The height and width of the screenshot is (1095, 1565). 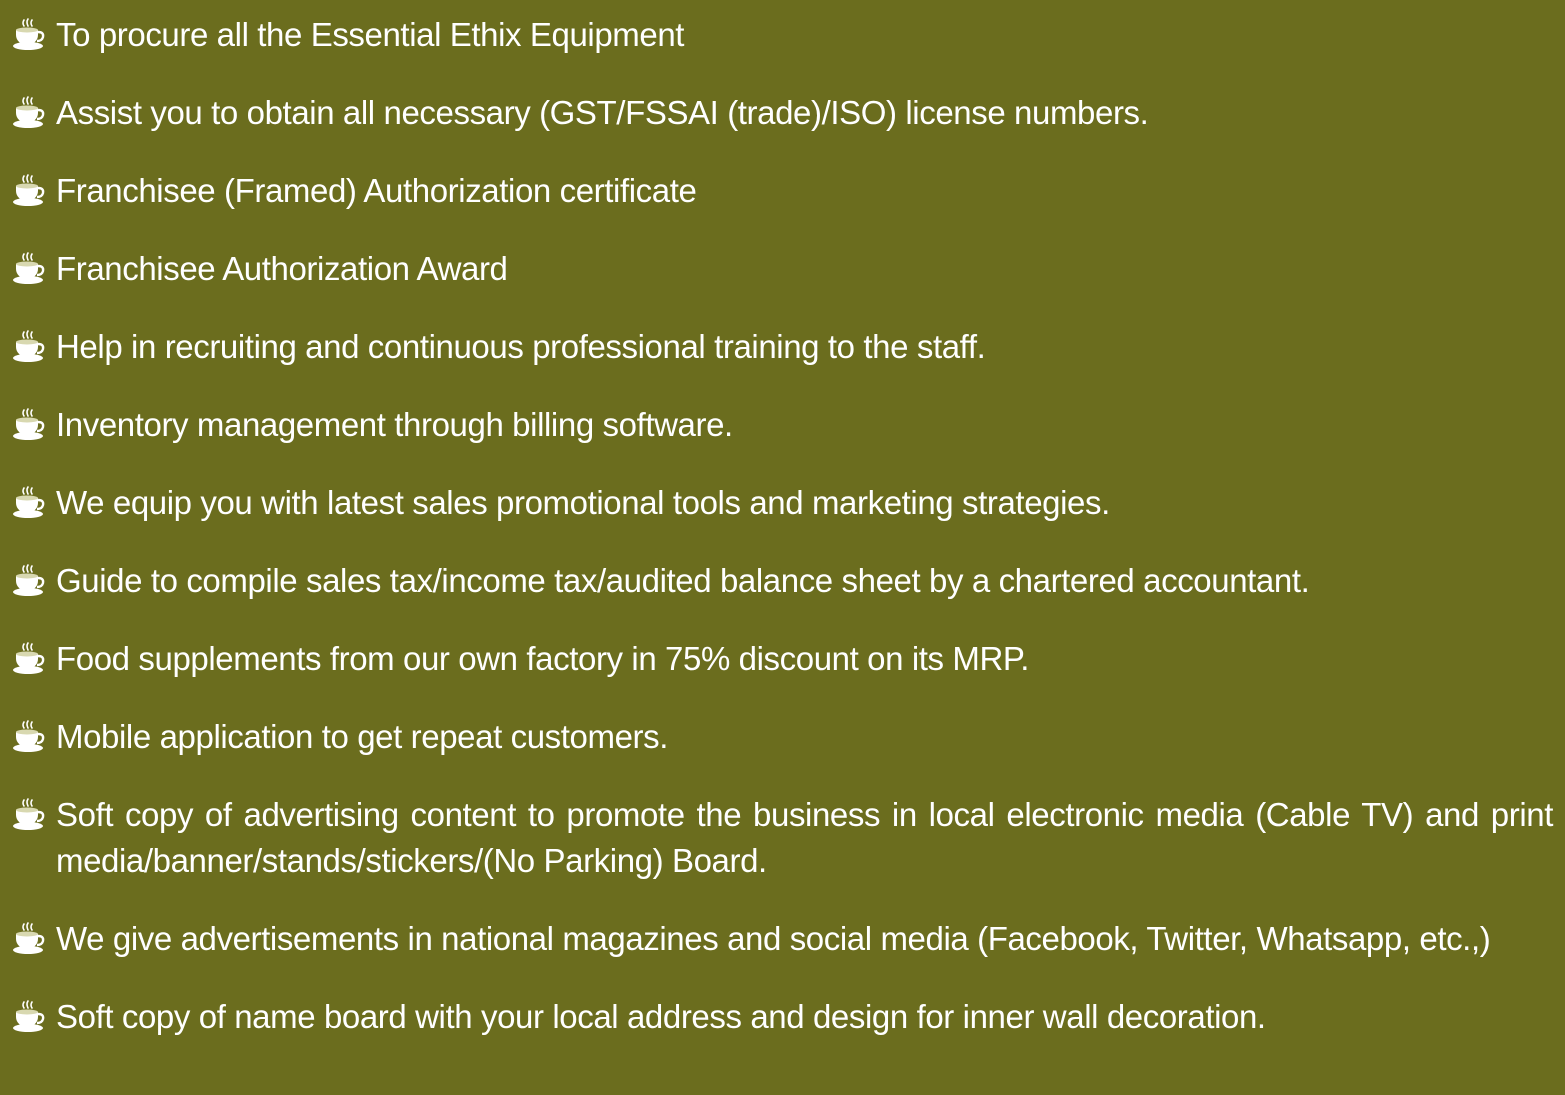 I want to click on list-item-text: Franchisee Authorization Award, so click(x=282, y=268).